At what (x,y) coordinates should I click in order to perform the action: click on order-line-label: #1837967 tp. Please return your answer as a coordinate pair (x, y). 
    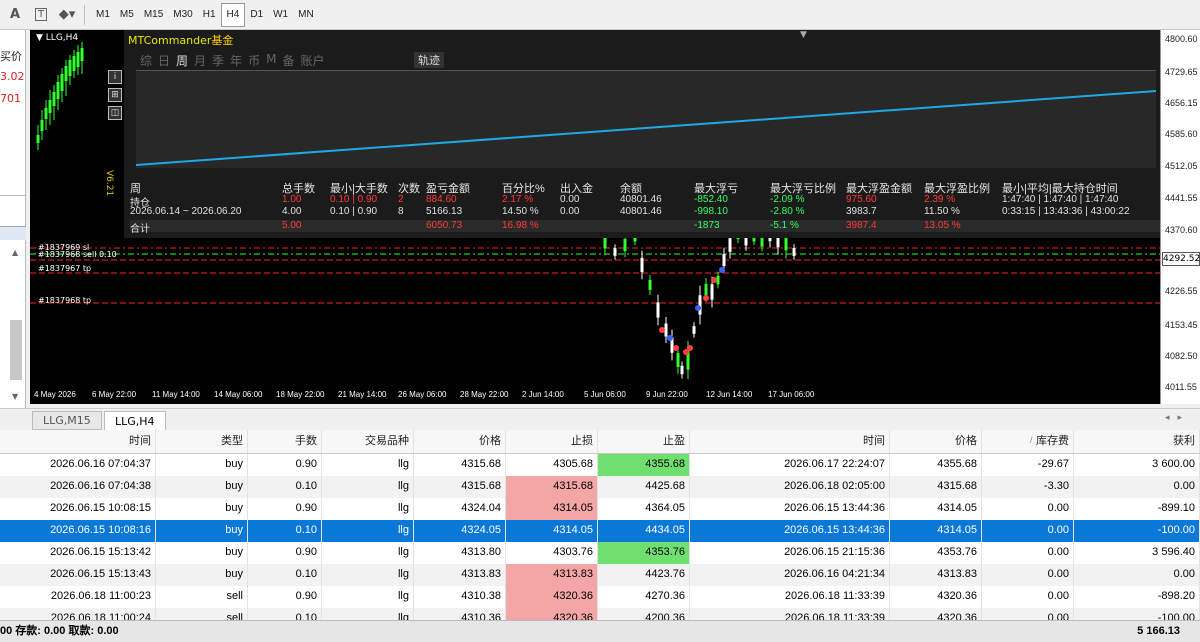
    Looking at the image, I should click on (64, 268).